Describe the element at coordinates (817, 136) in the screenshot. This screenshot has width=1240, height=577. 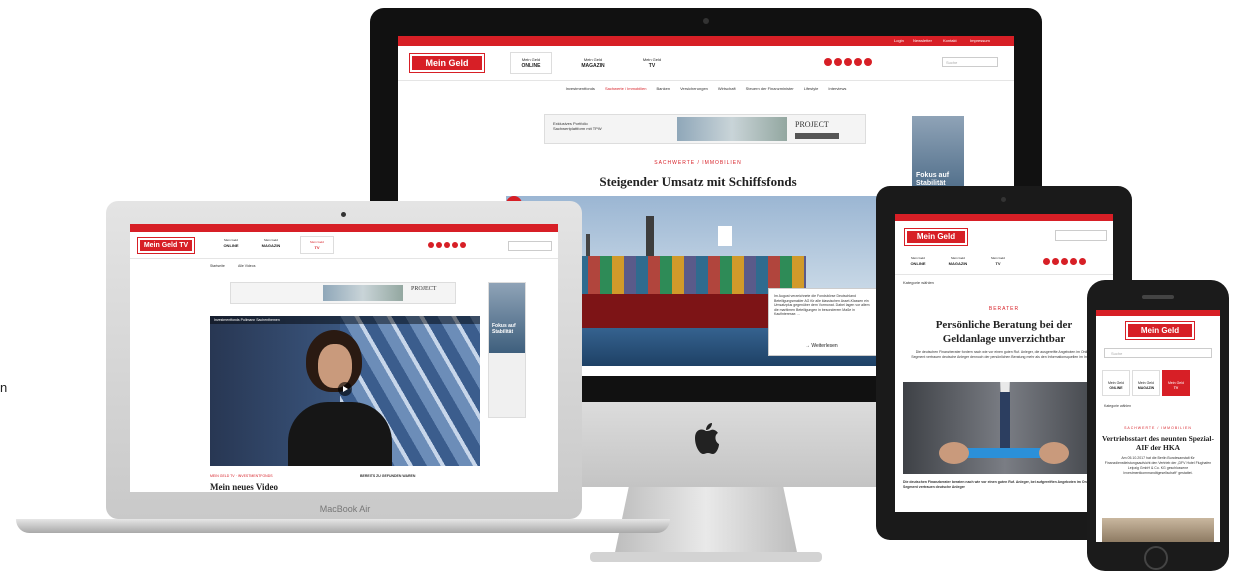
I see `banner-cta` at that location.